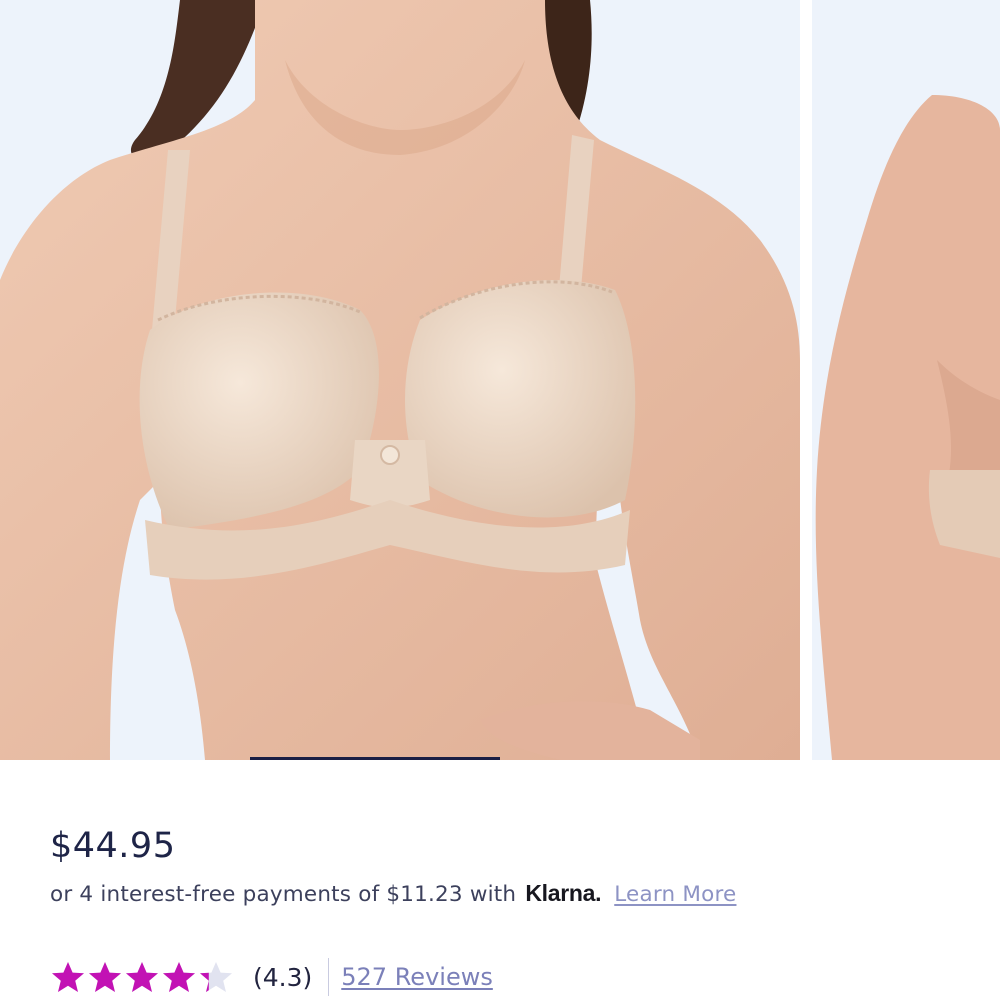  Describe the element at coordinates (329, 977) in the screenshot. I see `rating-divider` at that location.